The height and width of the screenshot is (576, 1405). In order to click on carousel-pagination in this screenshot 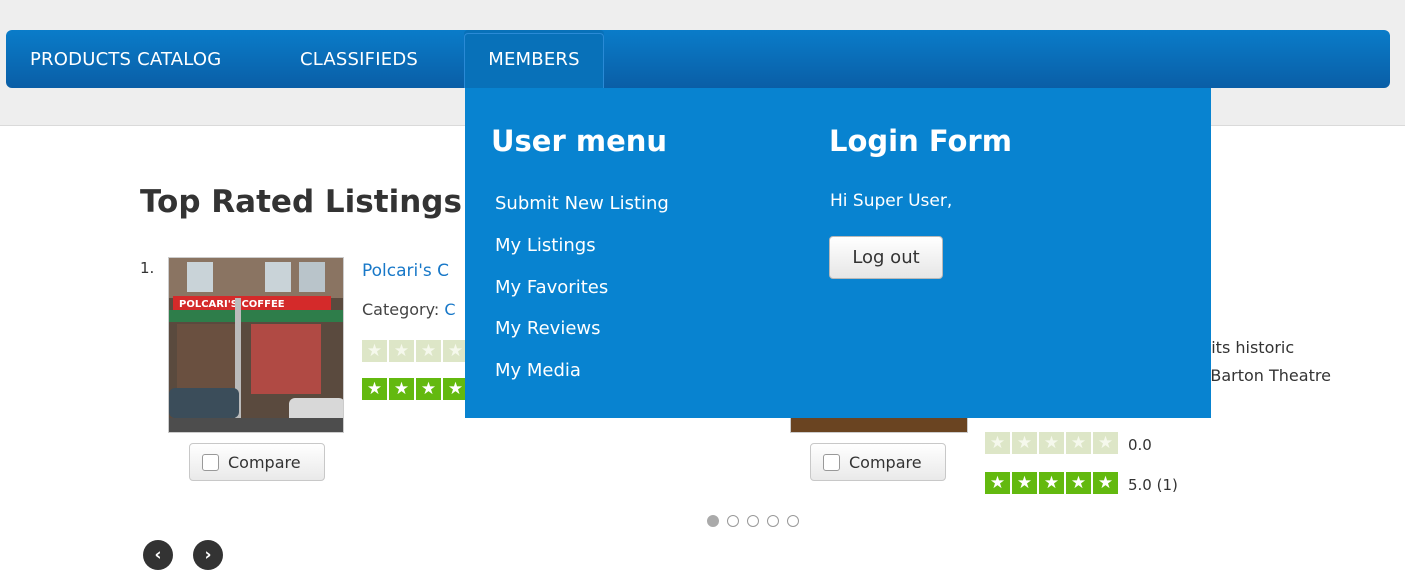, I will do `click(753, 521)`.